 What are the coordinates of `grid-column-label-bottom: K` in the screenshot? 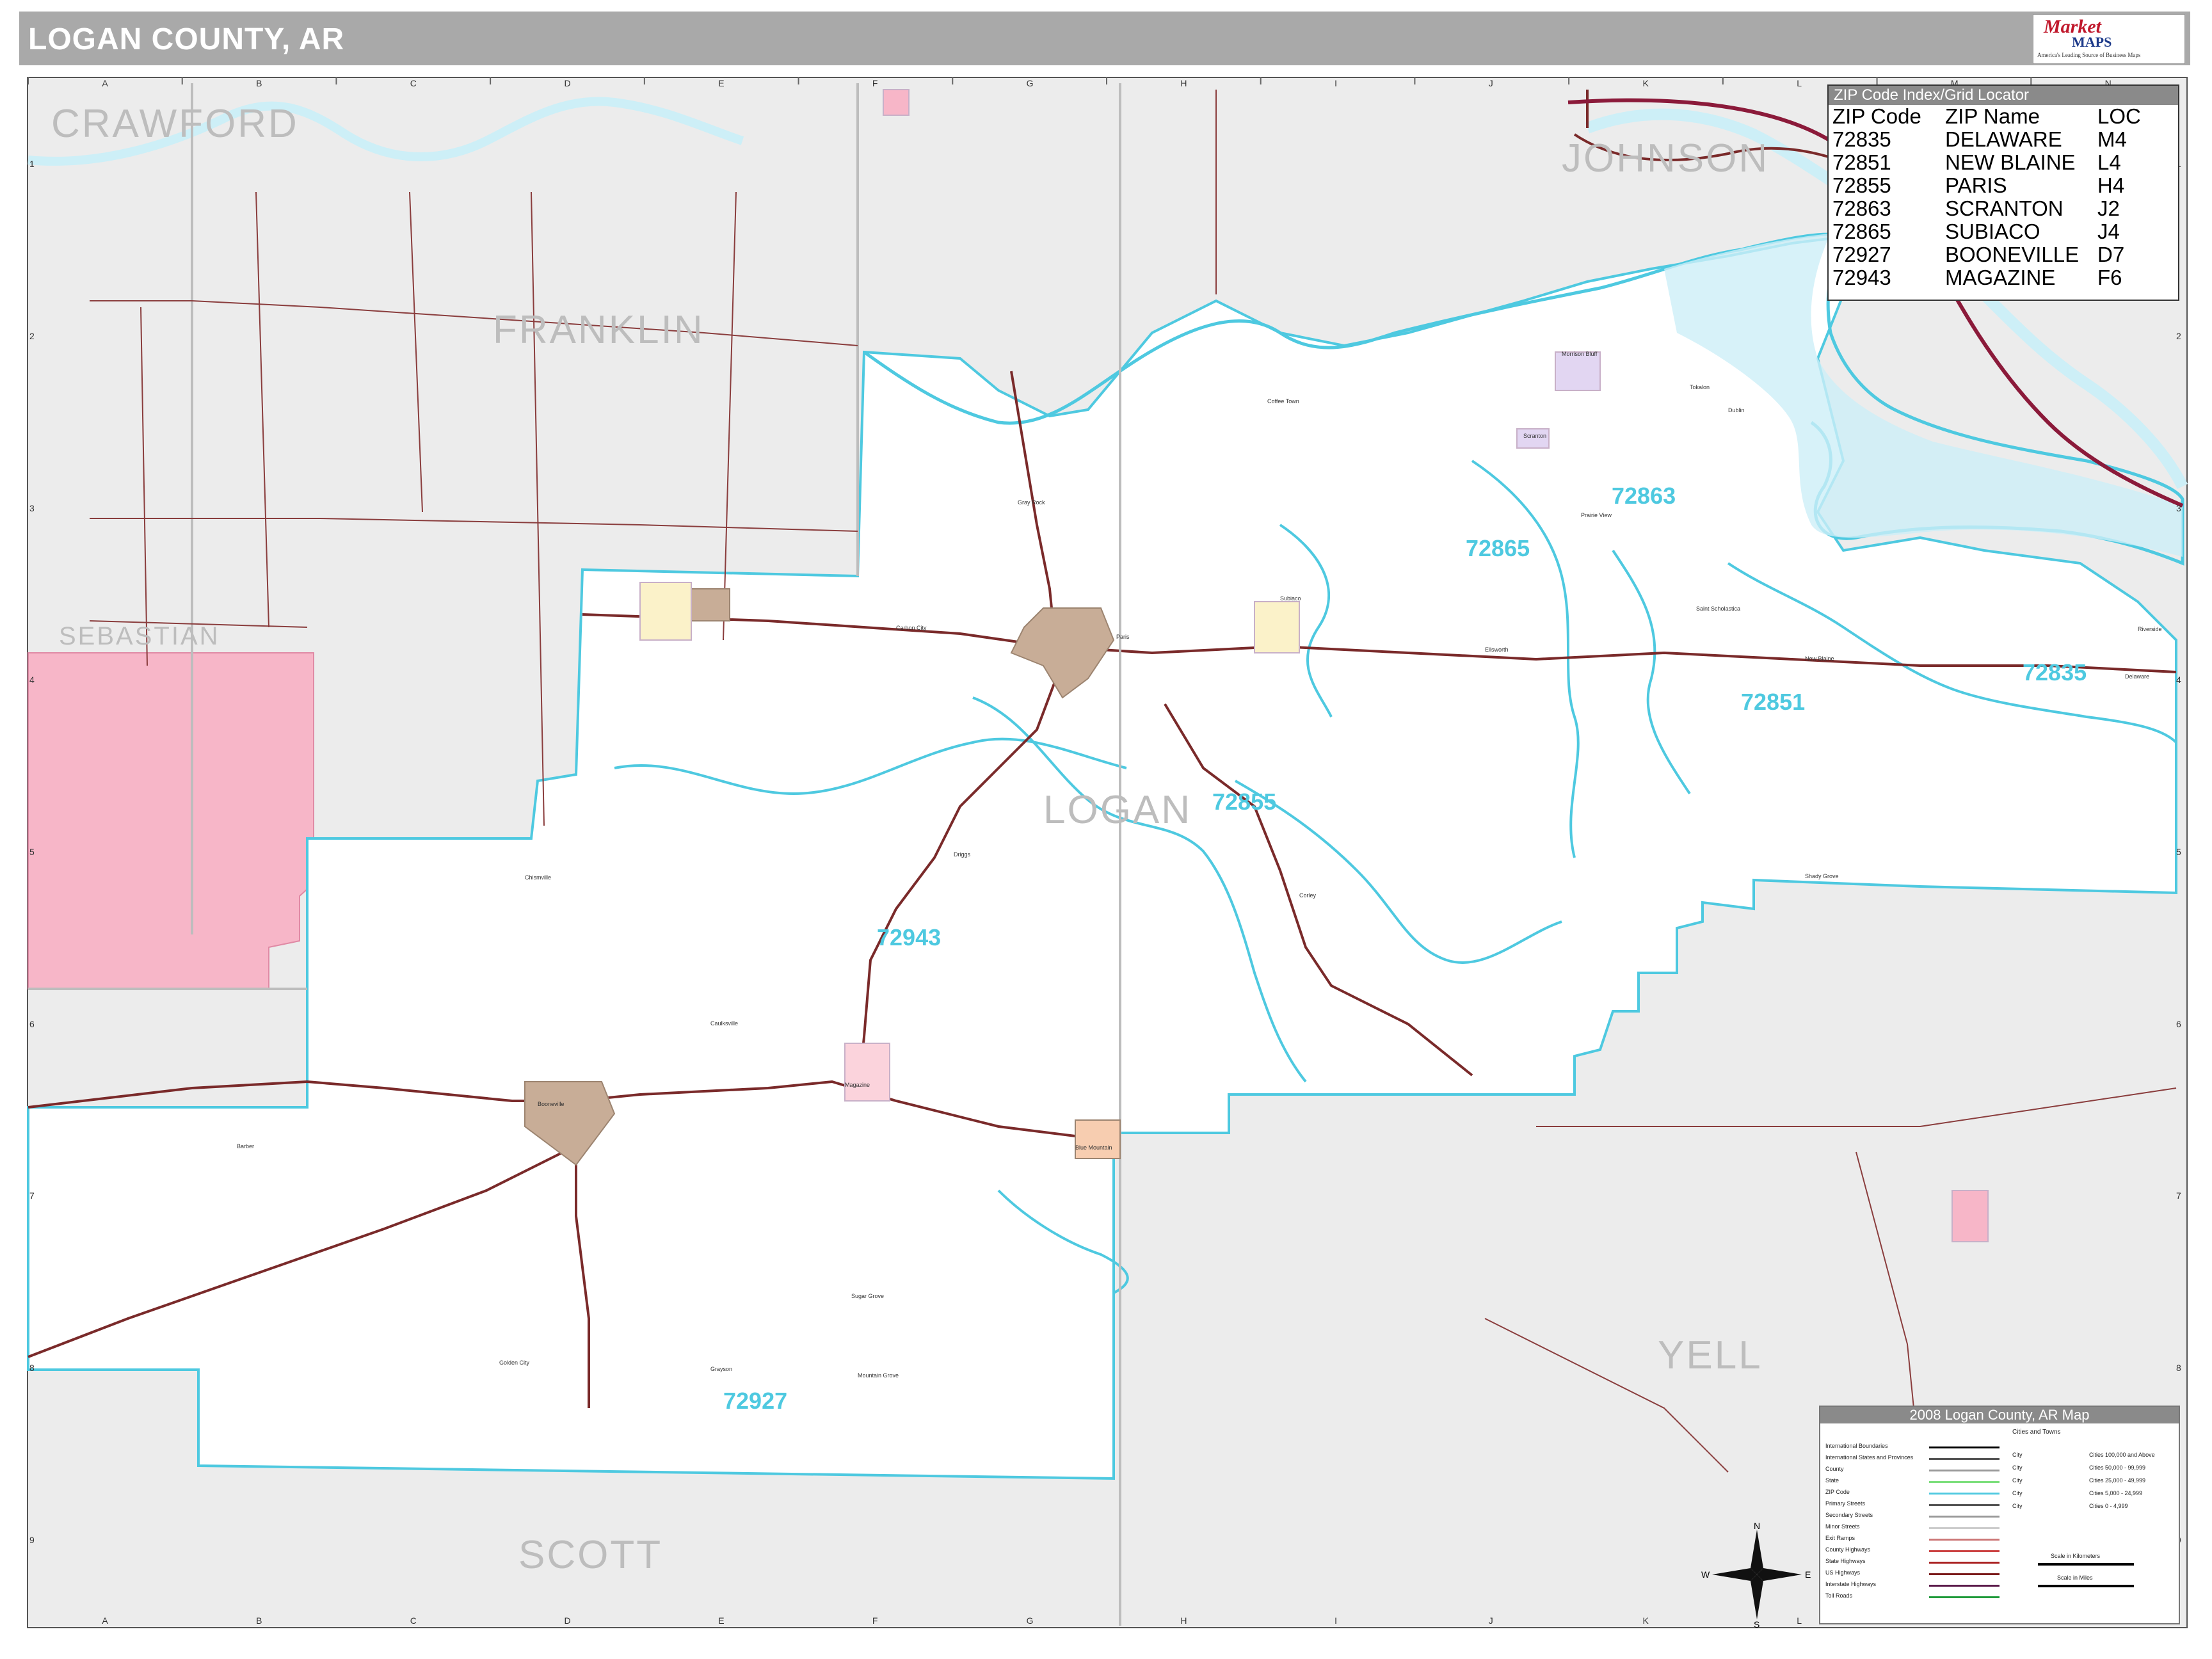 It's located at (1645, 1620).